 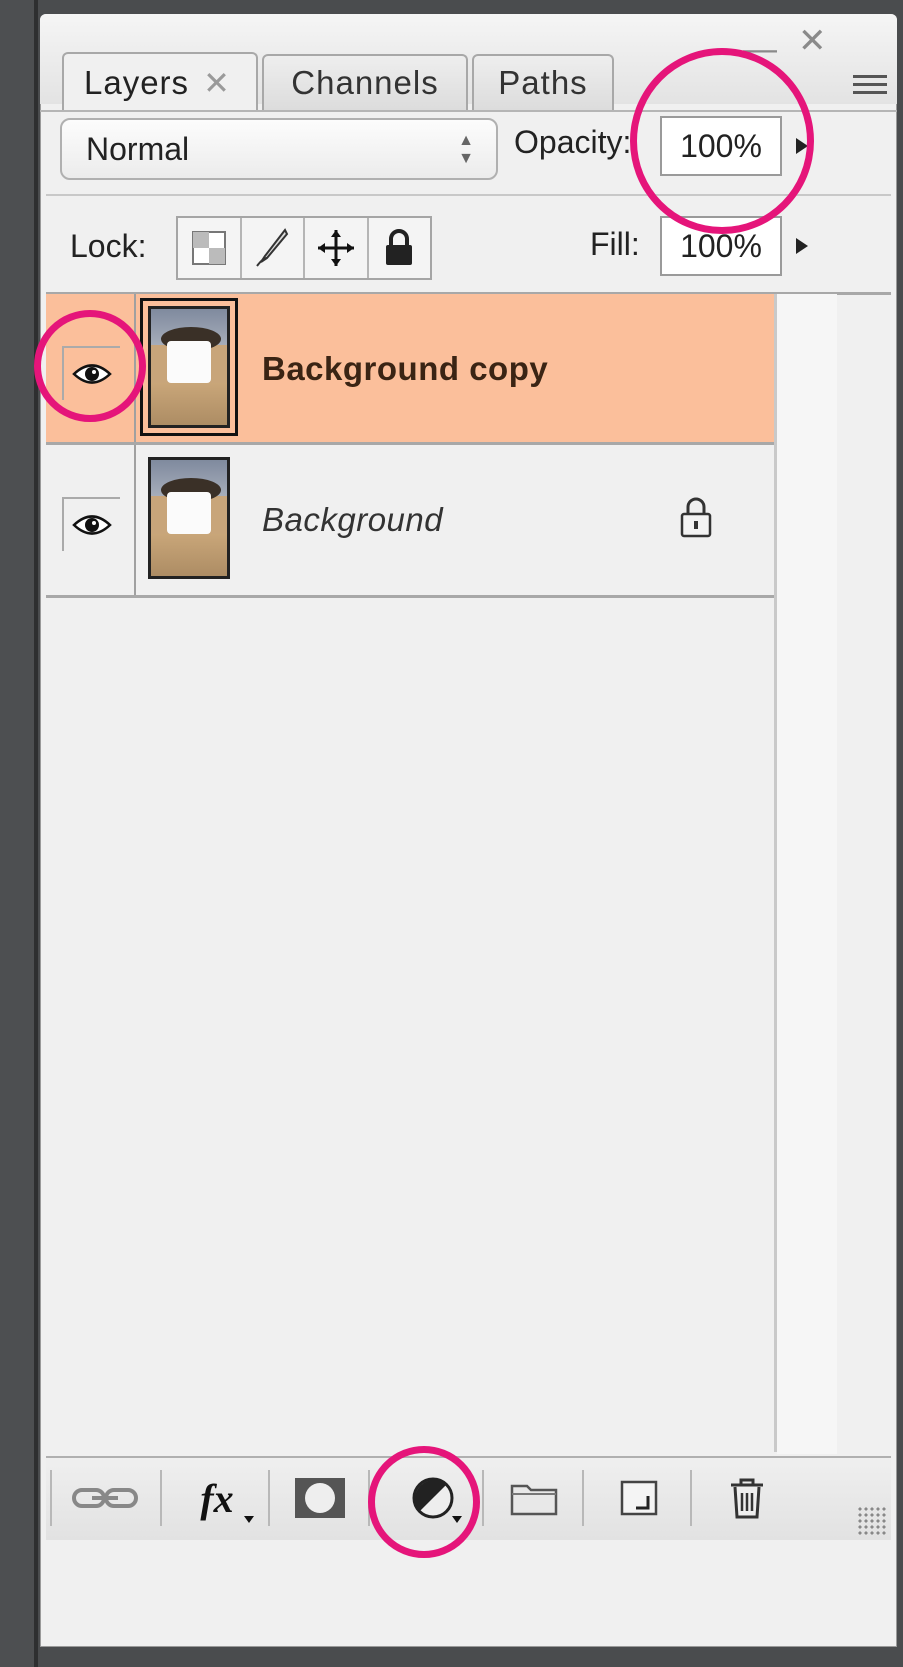 What do you see at coordinates (807, 874) in the screenshot?
I see `layers-scrollbar` at bounding box center [807, 874].